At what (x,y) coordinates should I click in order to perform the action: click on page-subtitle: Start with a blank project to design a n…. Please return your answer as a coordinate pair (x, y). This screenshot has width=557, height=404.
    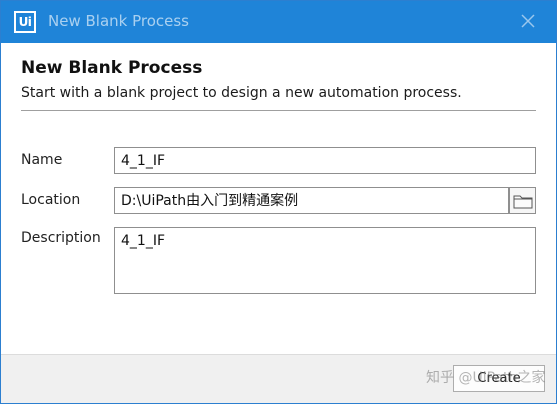
    Looking at the image, I should click on (241, 93).